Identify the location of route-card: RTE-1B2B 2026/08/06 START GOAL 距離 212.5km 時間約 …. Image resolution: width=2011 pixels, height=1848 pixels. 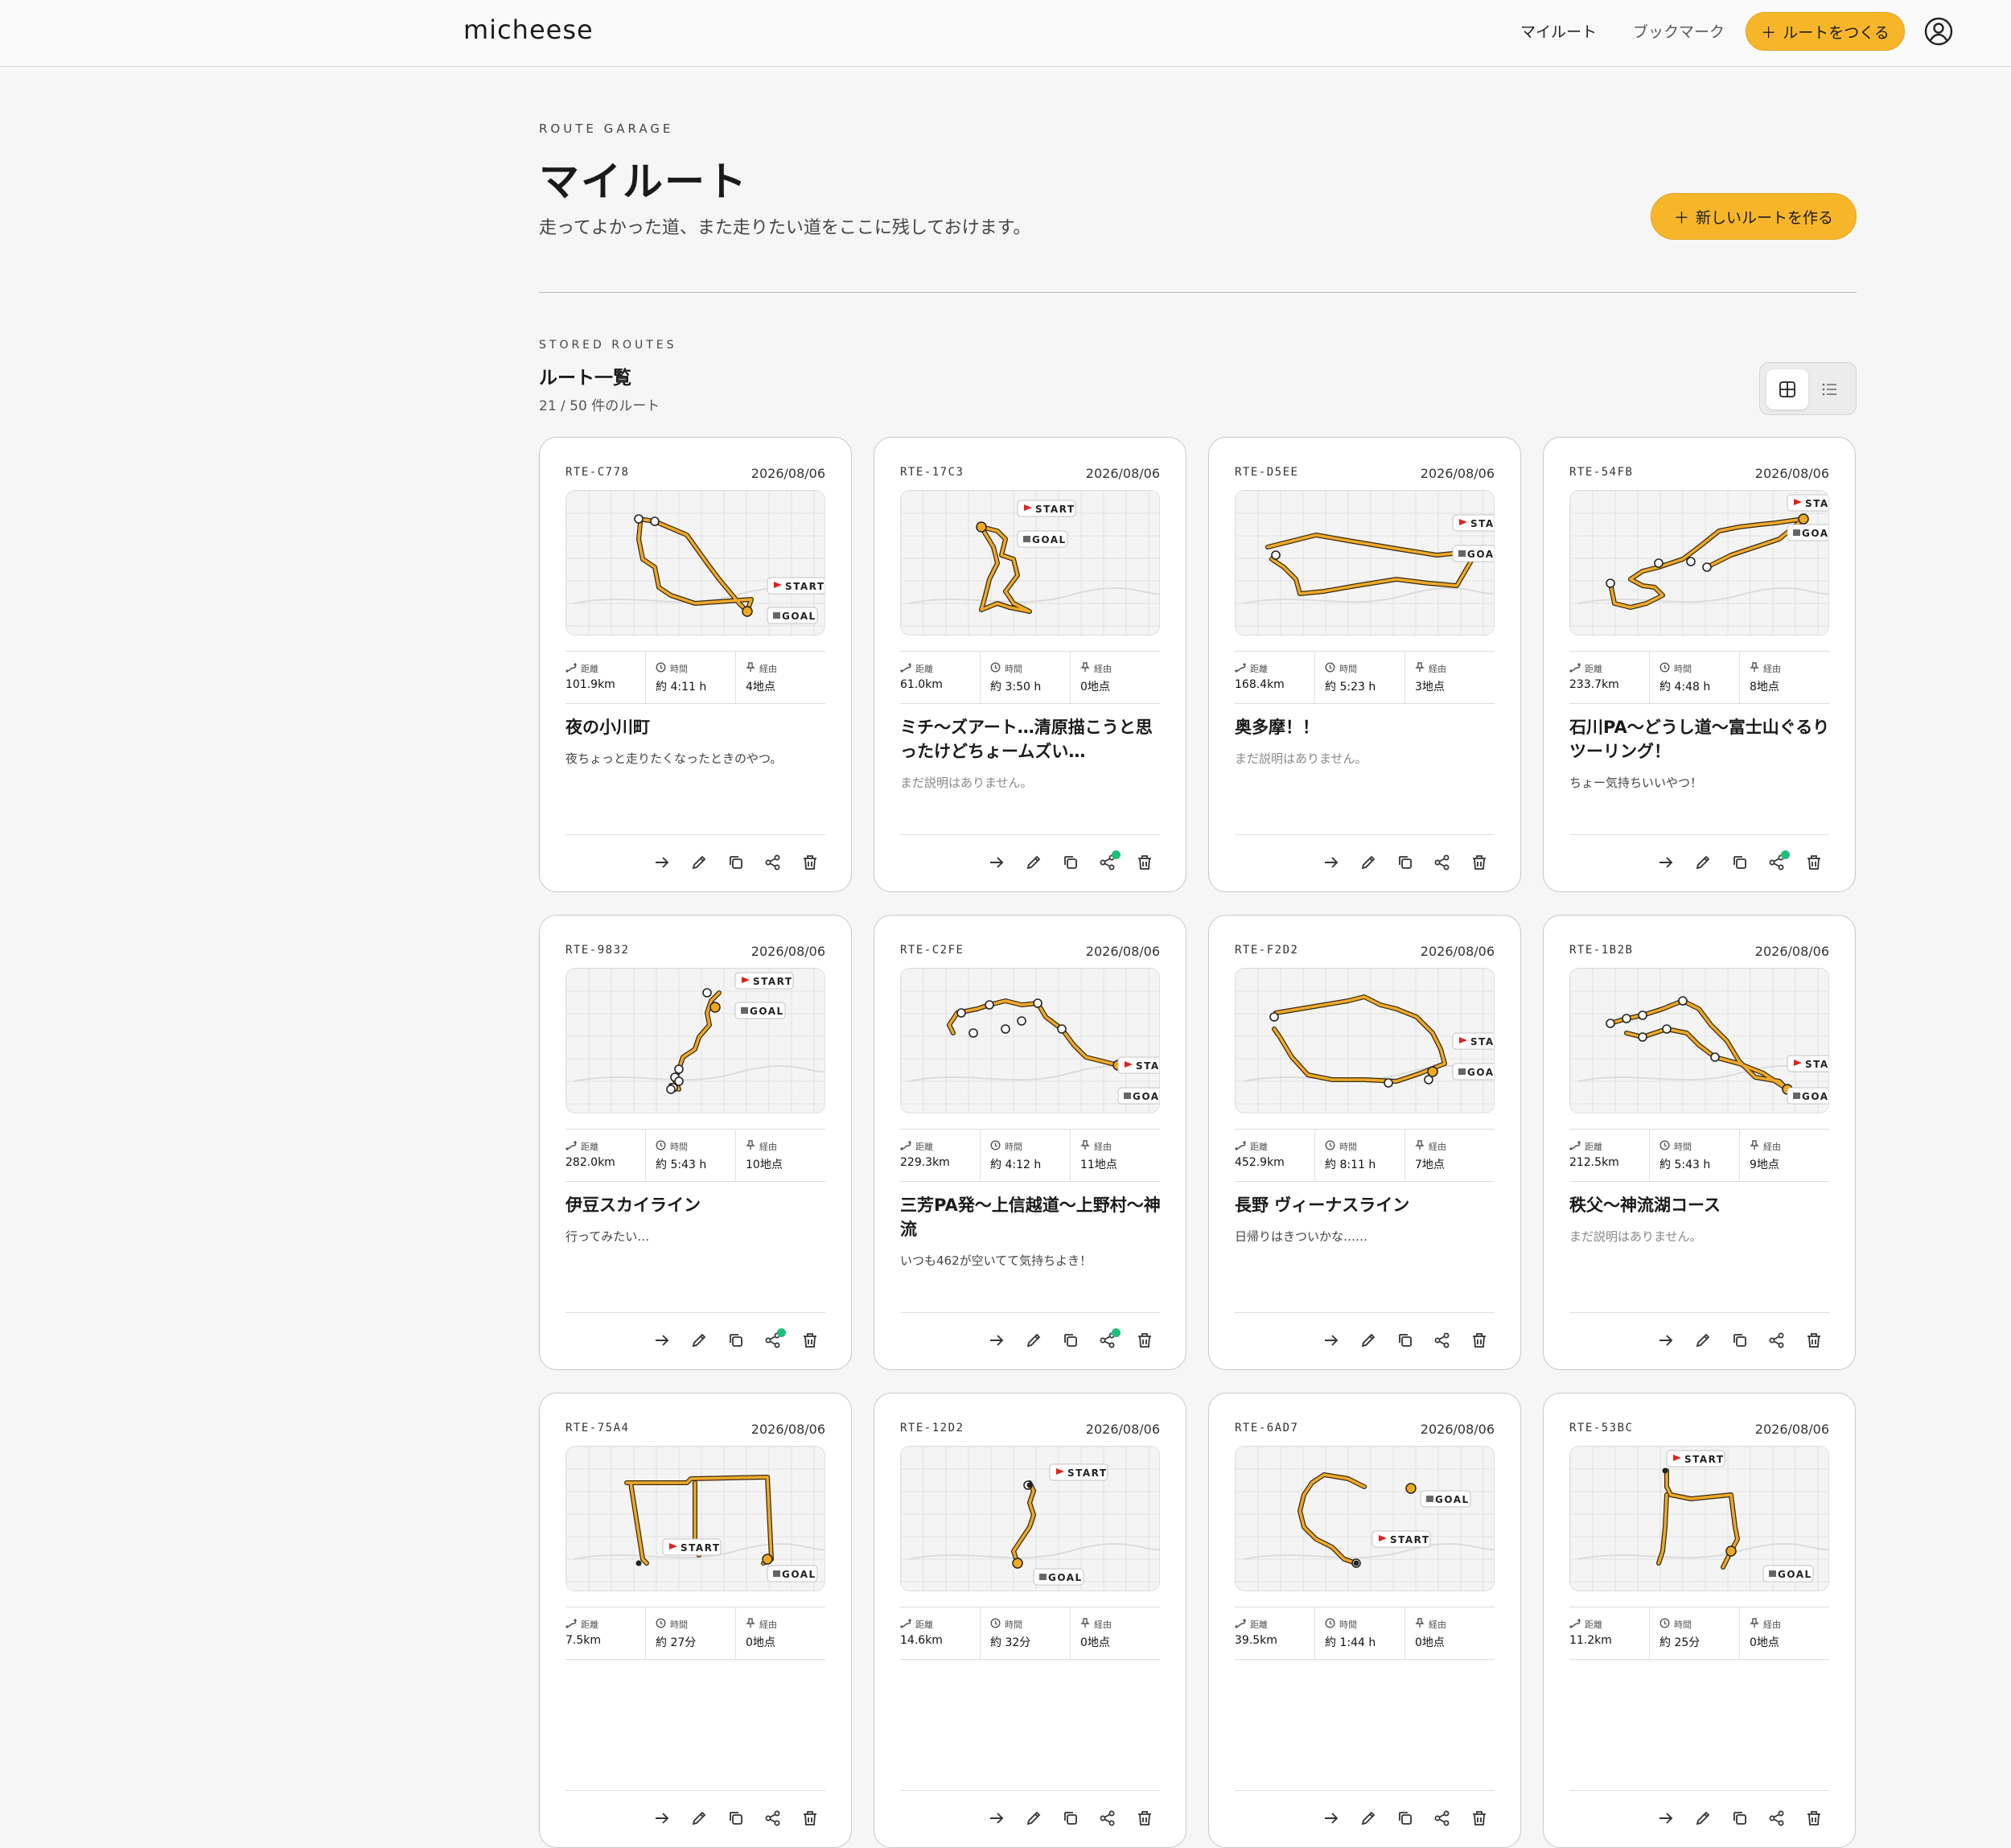
(1699, 1142).